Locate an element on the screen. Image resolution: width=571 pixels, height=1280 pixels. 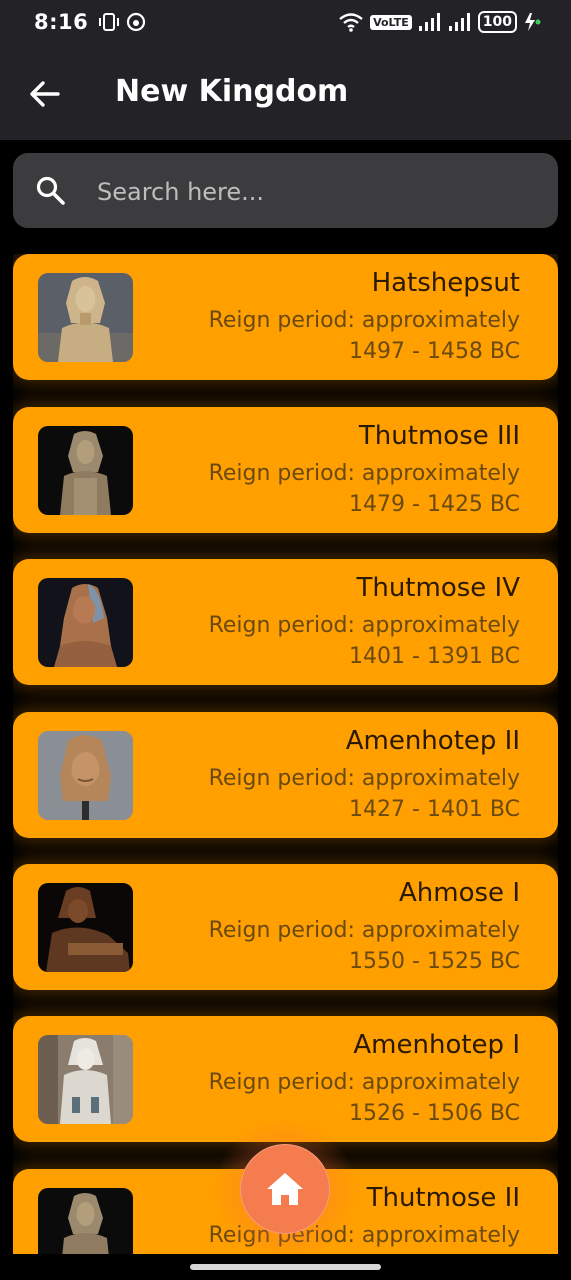
gesture-handle is located at coordinates (285, 1267).